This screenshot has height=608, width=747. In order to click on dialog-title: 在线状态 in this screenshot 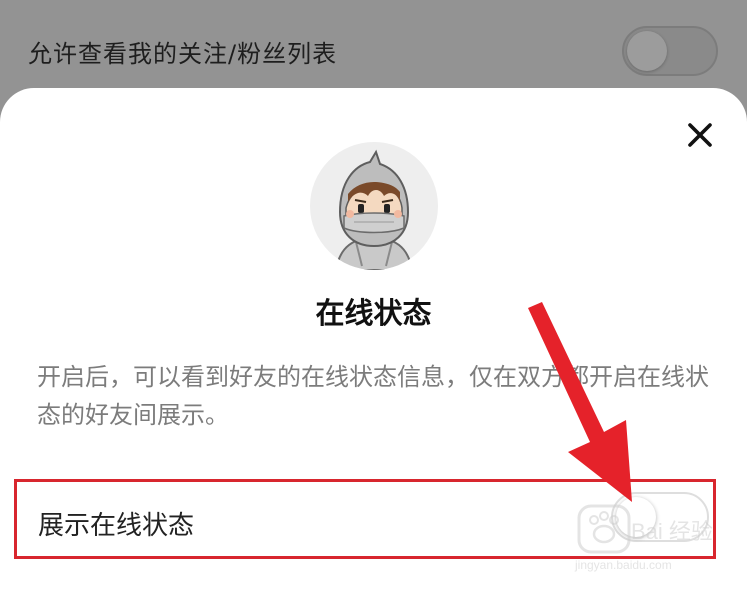, I will do `click(373, 313)`.